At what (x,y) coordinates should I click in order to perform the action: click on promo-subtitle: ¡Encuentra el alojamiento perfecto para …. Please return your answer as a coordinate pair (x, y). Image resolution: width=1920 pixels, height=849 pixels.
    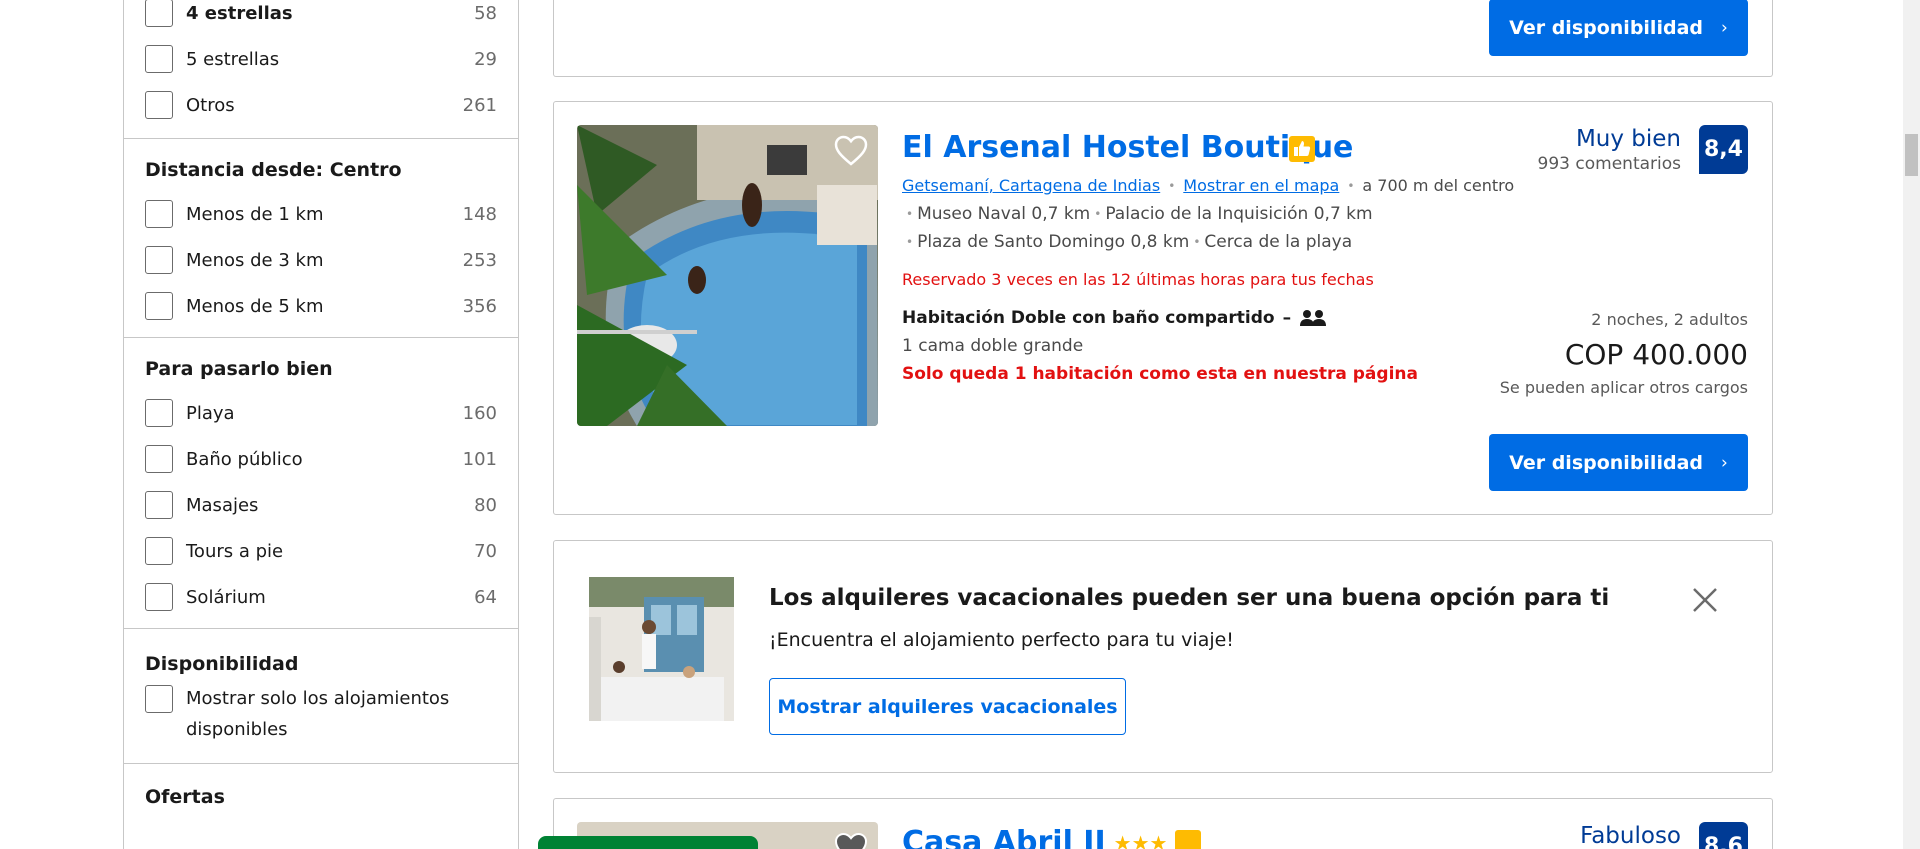
    Looking at the image, I should click on (1001, 640).